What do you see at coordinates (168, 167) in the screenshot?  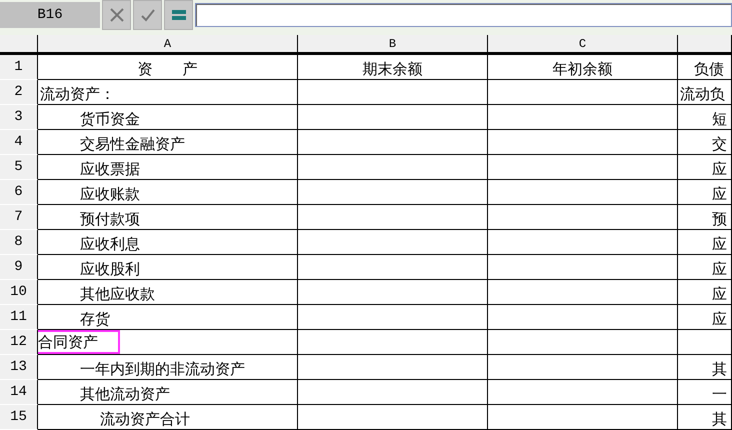 I see `table-cell: 应收票据` at bounding box center [168, 167].